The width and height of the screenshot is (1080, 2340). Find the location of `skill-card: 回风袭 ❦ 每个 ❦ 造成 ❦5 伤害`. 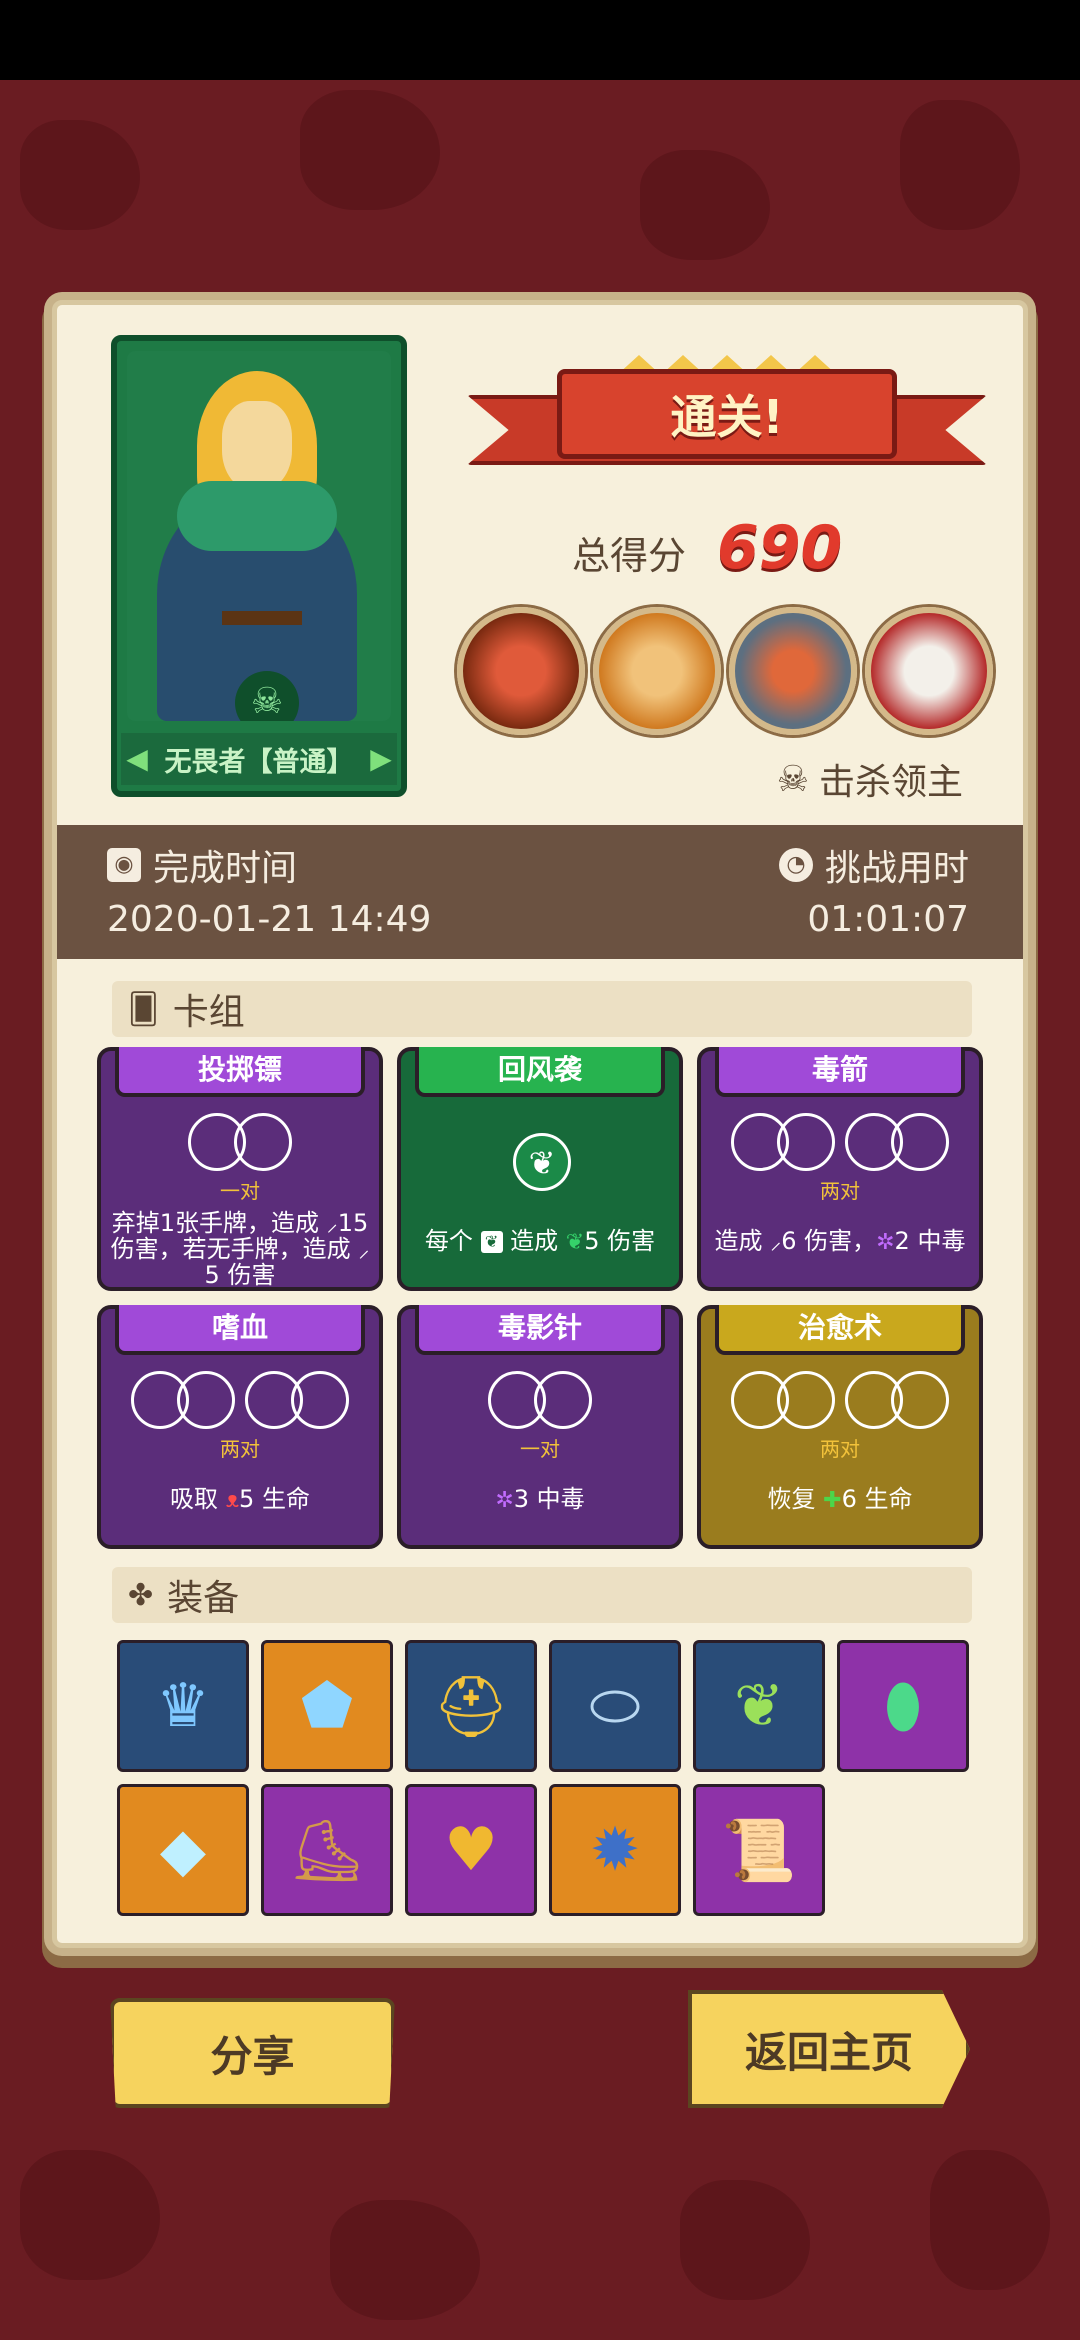

skill-card: 回风袭 ❦ 每个 ❦ 造成 ❦5 伤害 is located at coordinates (540, 1169).